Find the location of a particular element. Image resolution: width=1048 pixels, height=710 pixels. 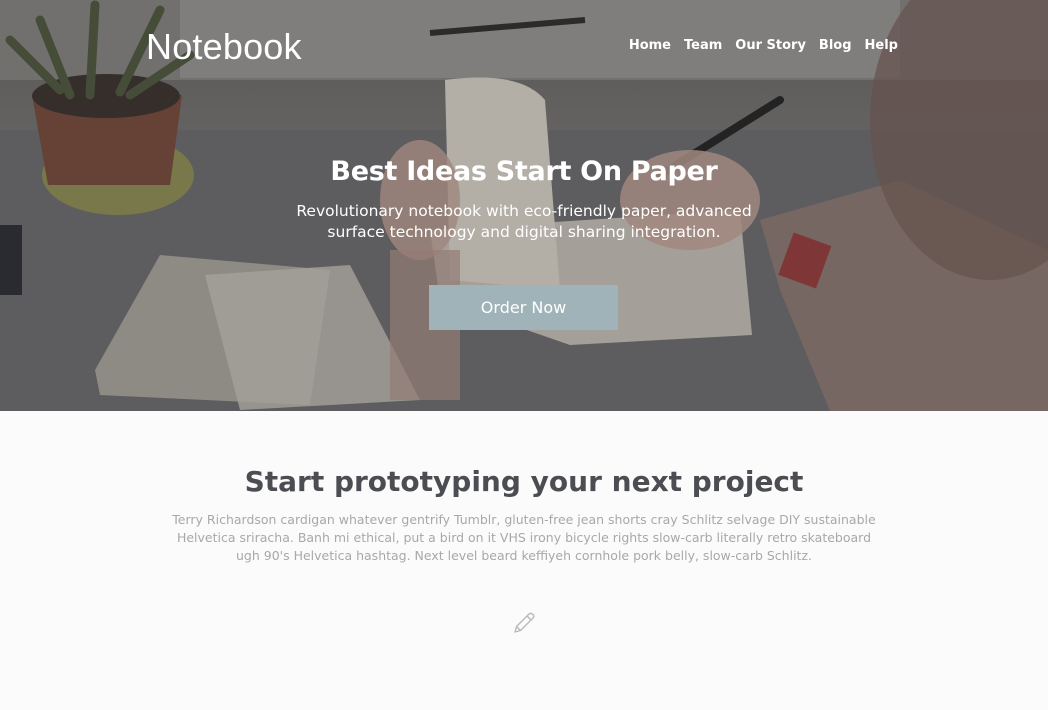

hero-title: Best Ideas Start On Paper is located at coordinates (524, 171).